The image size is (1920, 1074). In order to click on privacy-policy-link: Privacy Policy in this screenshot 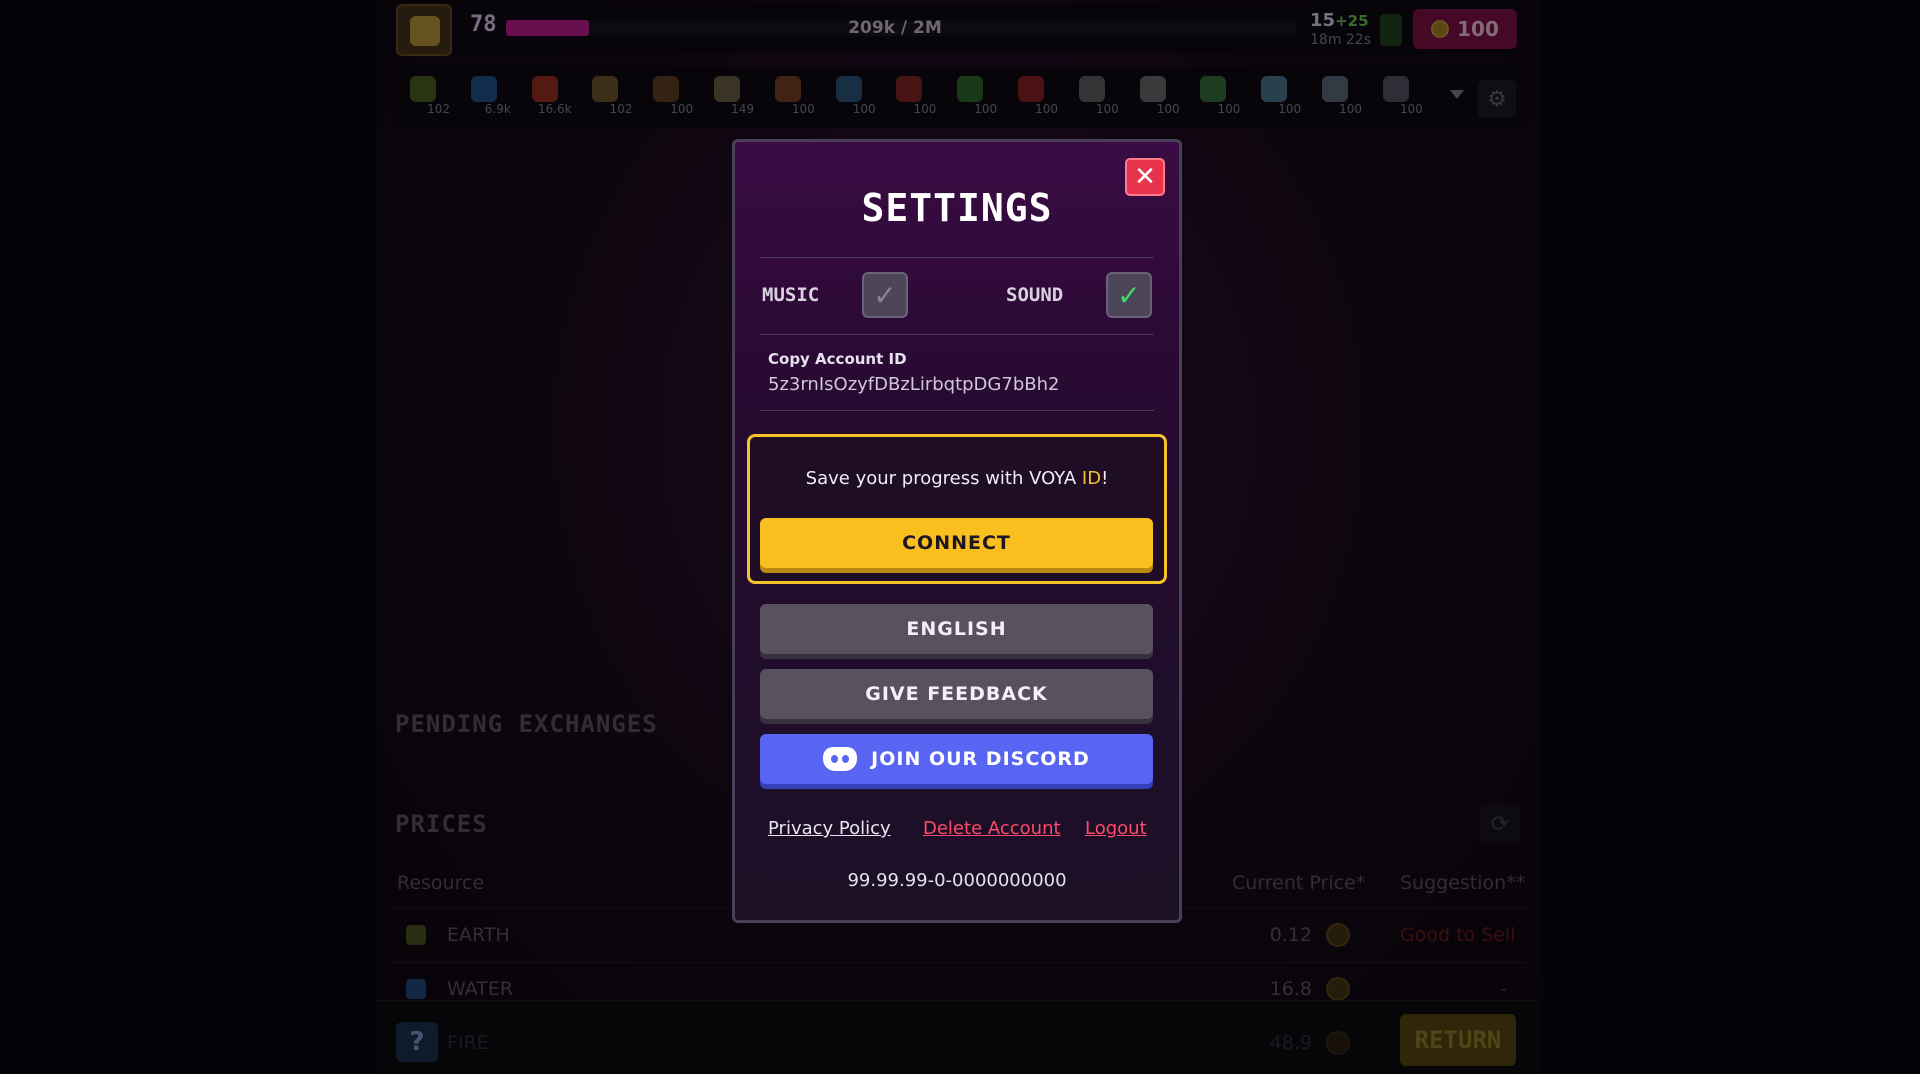, I will do `click(829, 828)`.